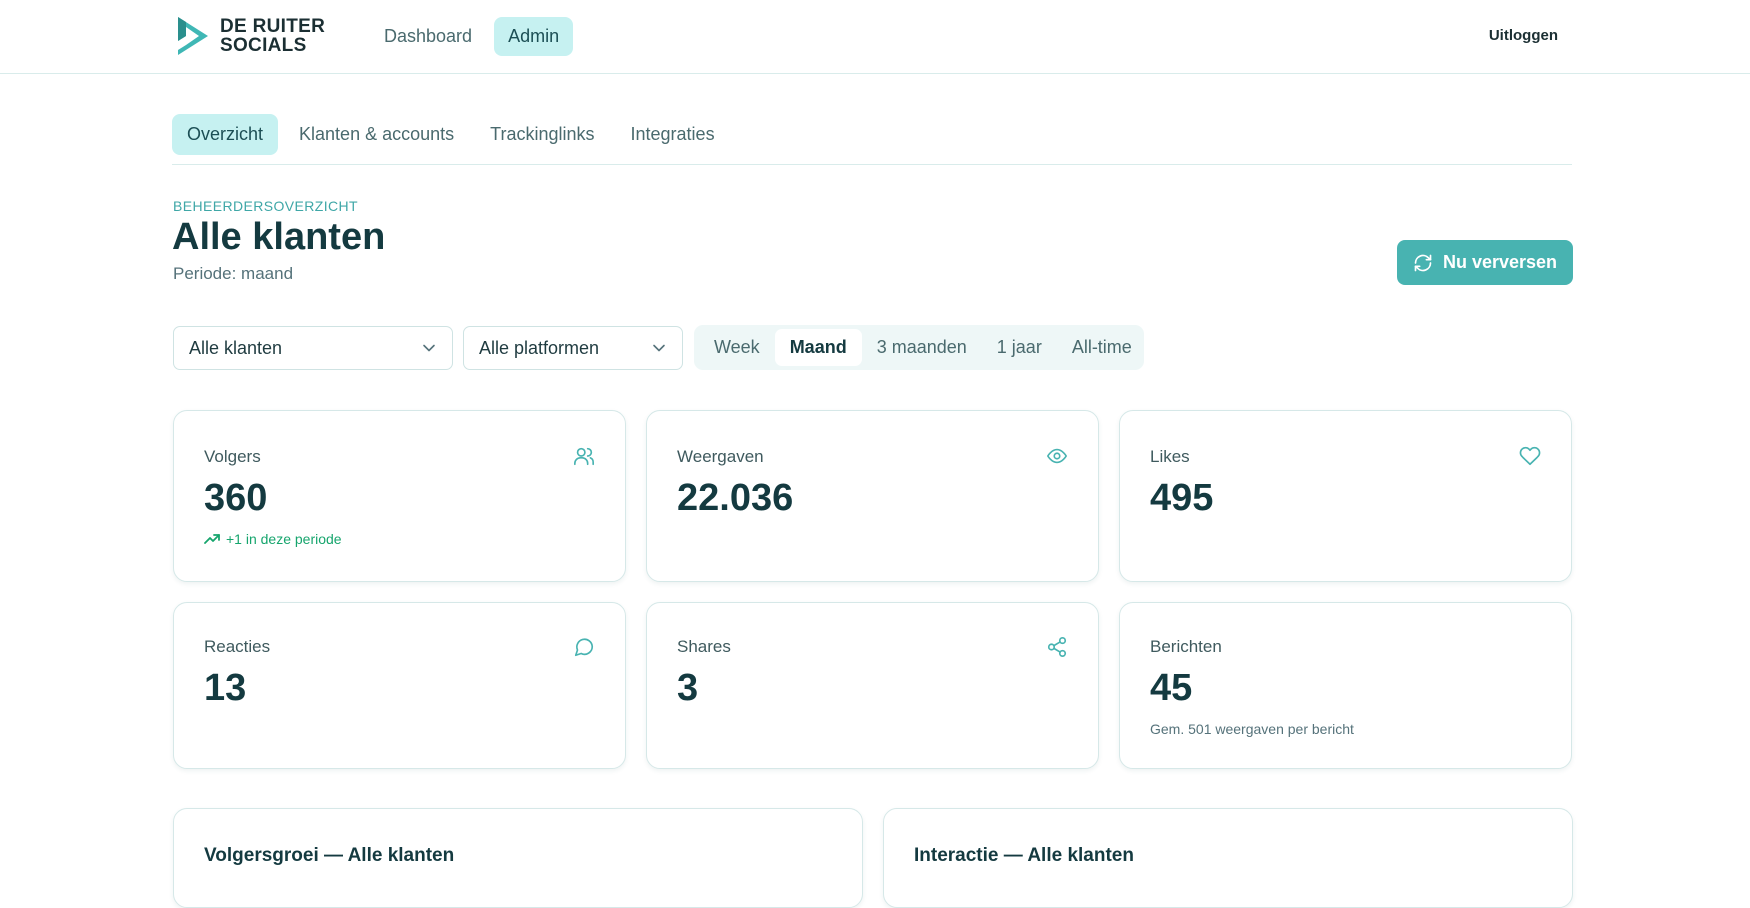 This screenshot has height=908, width=1750. What do you see at coordinates (1423, 262) in the screenshot?
I see `refresh-icon` at bounding box center [1423, 262].